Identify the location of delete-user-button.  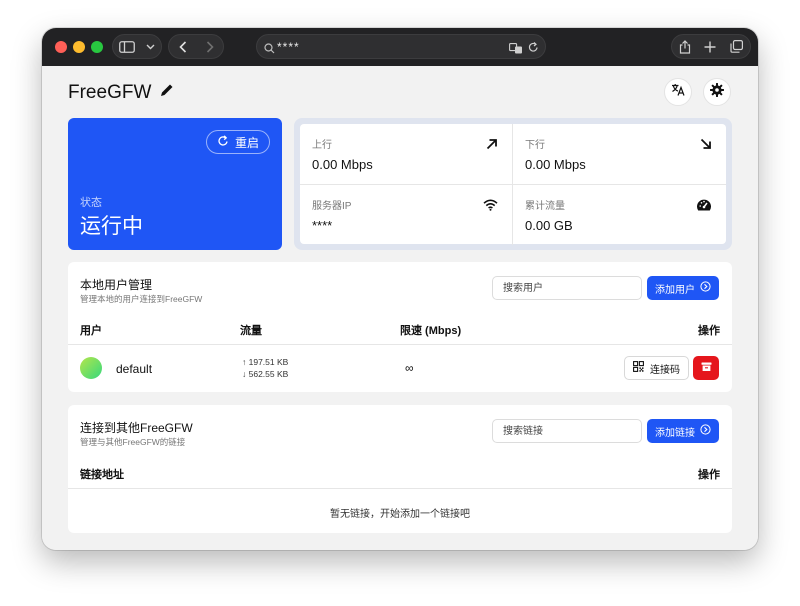
(706, 368).